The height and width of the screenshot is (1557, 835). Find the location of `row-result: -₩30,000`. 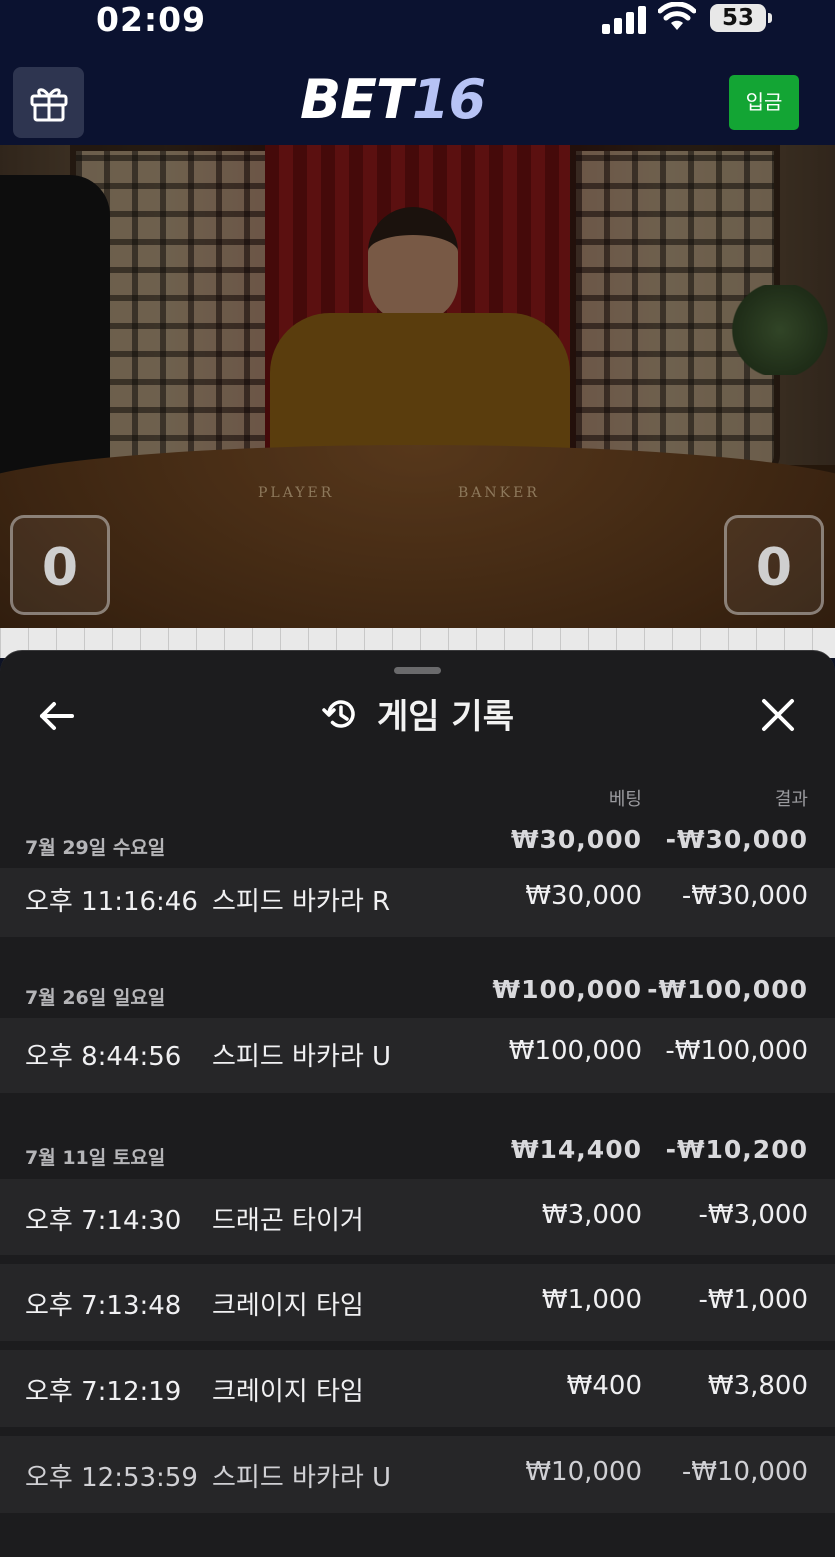

row-result: -₩30,000 is located at coordinates (744, 896).